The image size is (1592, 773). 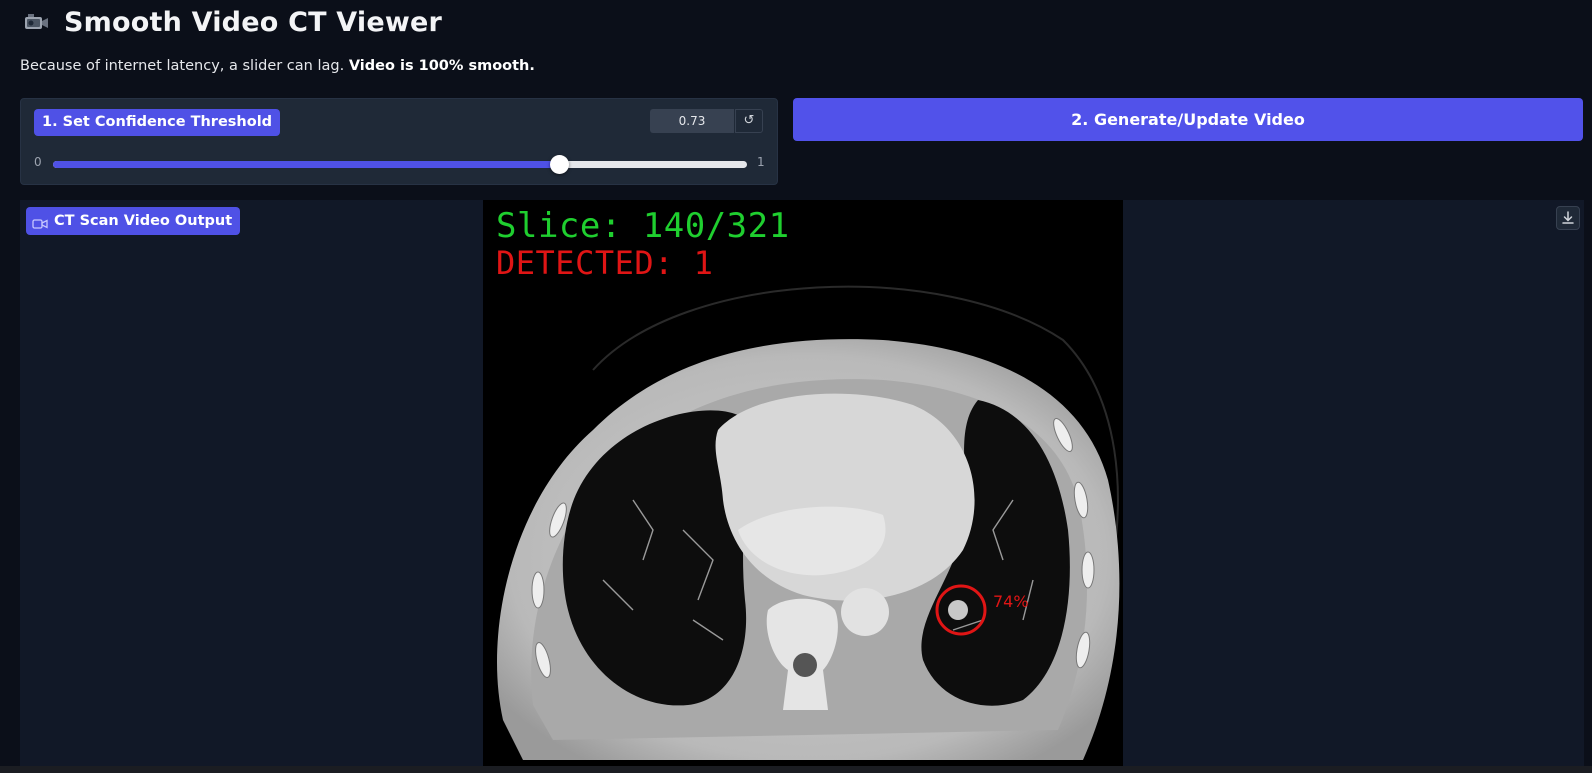 What do you see at coordinates (559, 164) in the screenshot?
I see `slider-thumb` at bounding box center [559, 164].